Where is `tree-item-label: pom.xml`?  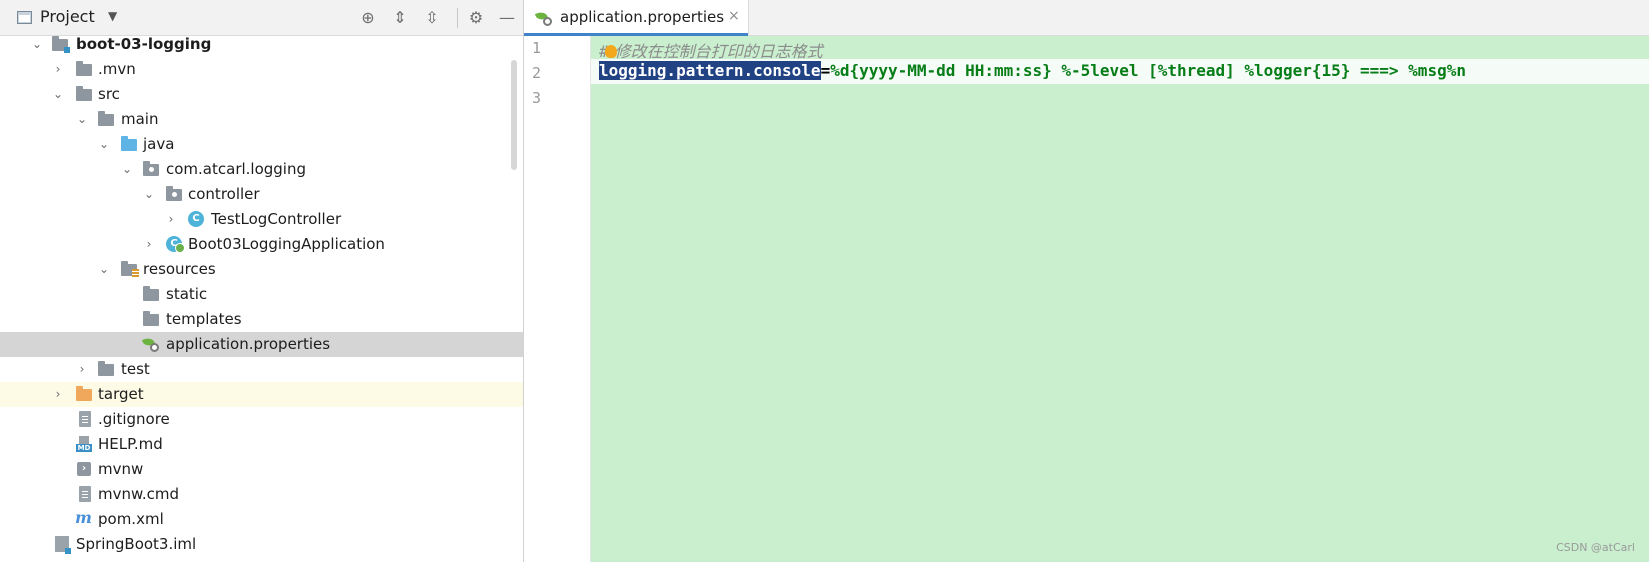
tree-item-label: pom.xml is located at coordinates (131, 519).